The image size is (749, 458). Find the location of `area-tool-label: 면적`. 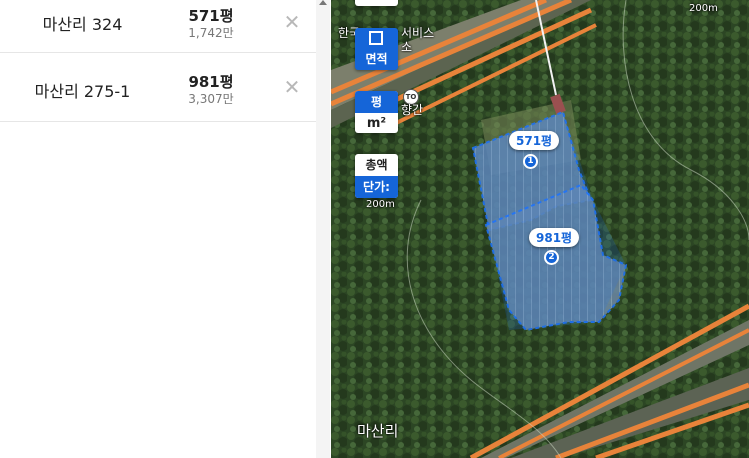

area-tool-label: 면적 is located at coordinates (376, 59).